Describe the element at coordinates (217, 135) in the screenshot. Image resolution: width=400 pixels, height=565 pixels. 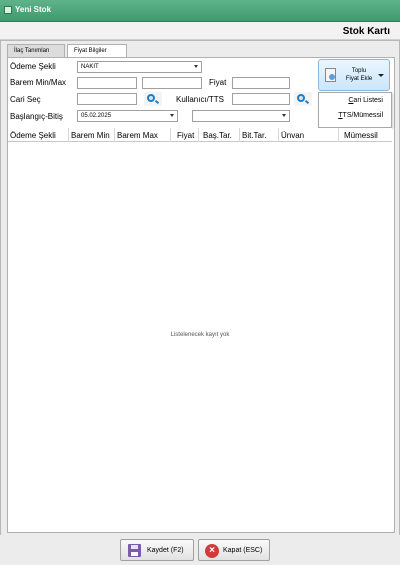
I see `column-header: Baş.Tar.` at that location.